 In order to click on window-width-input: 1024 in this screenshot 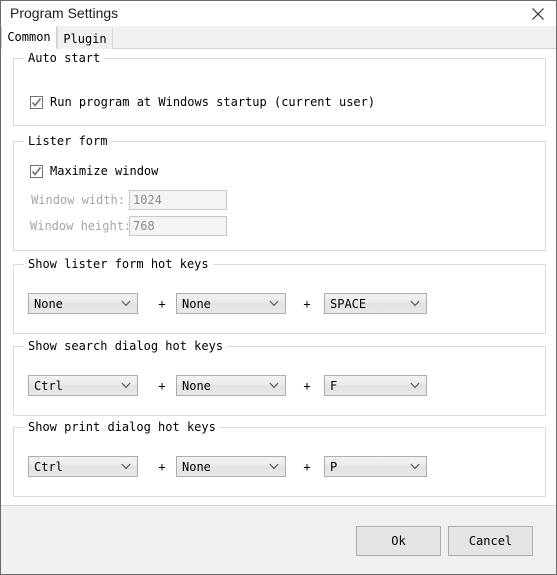, I will do `click(178, 200)`.